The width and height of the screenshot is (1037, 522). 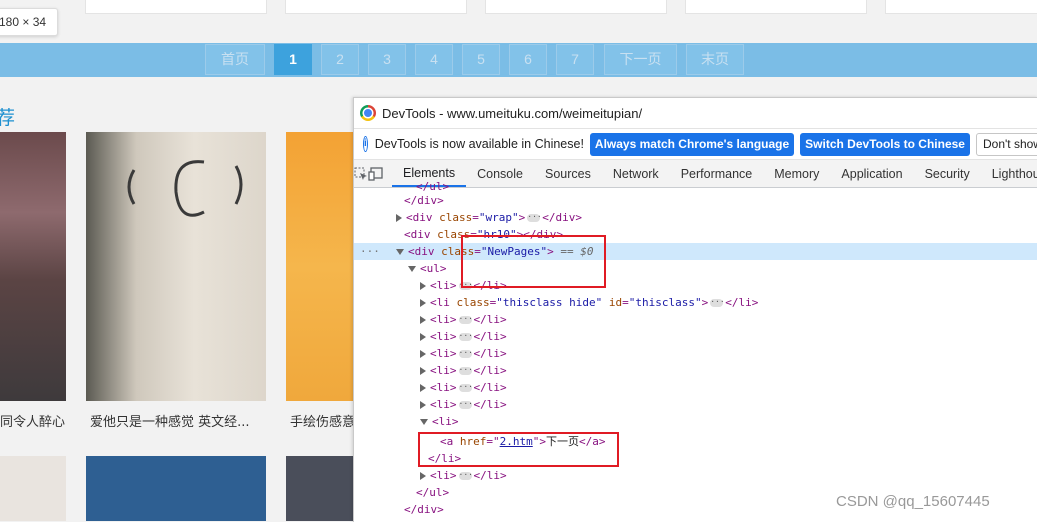 What do you see at coordinates (321, 420) in the screenshot?
I see `card-caption: 手绘伤感意` at bounding box center [321, 420].